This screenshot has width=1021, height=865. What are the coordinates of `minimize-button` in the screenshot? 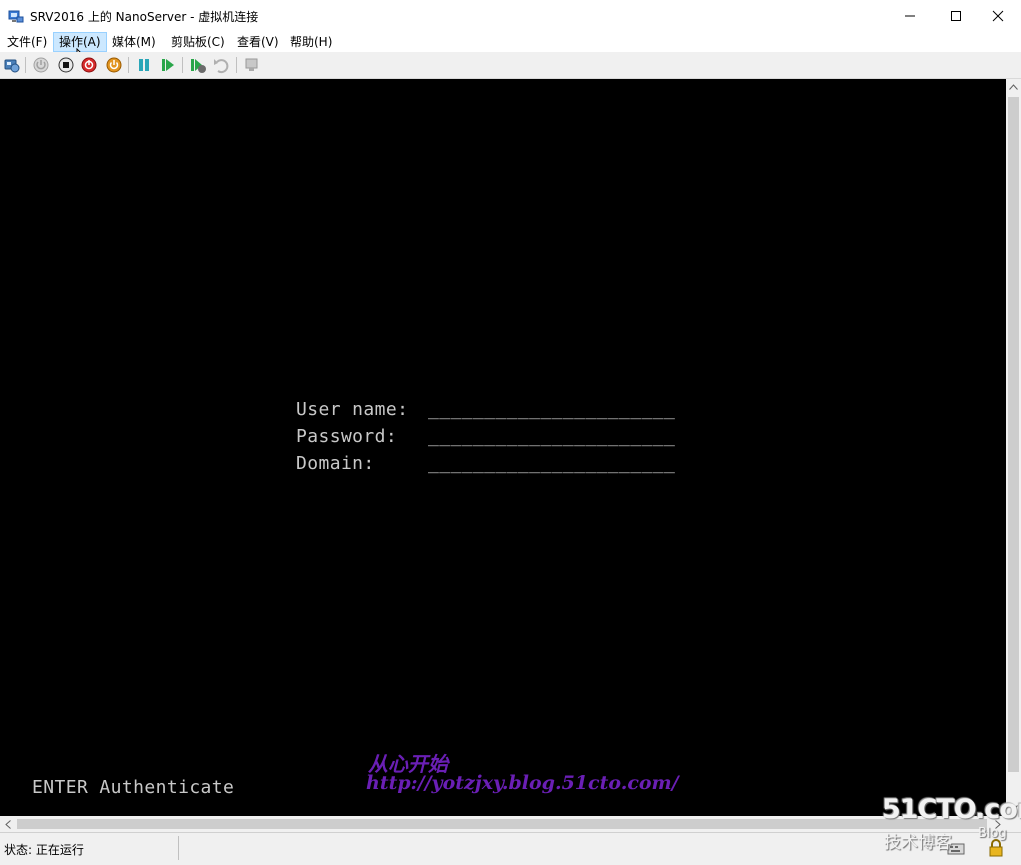 It's located at (910, 16).